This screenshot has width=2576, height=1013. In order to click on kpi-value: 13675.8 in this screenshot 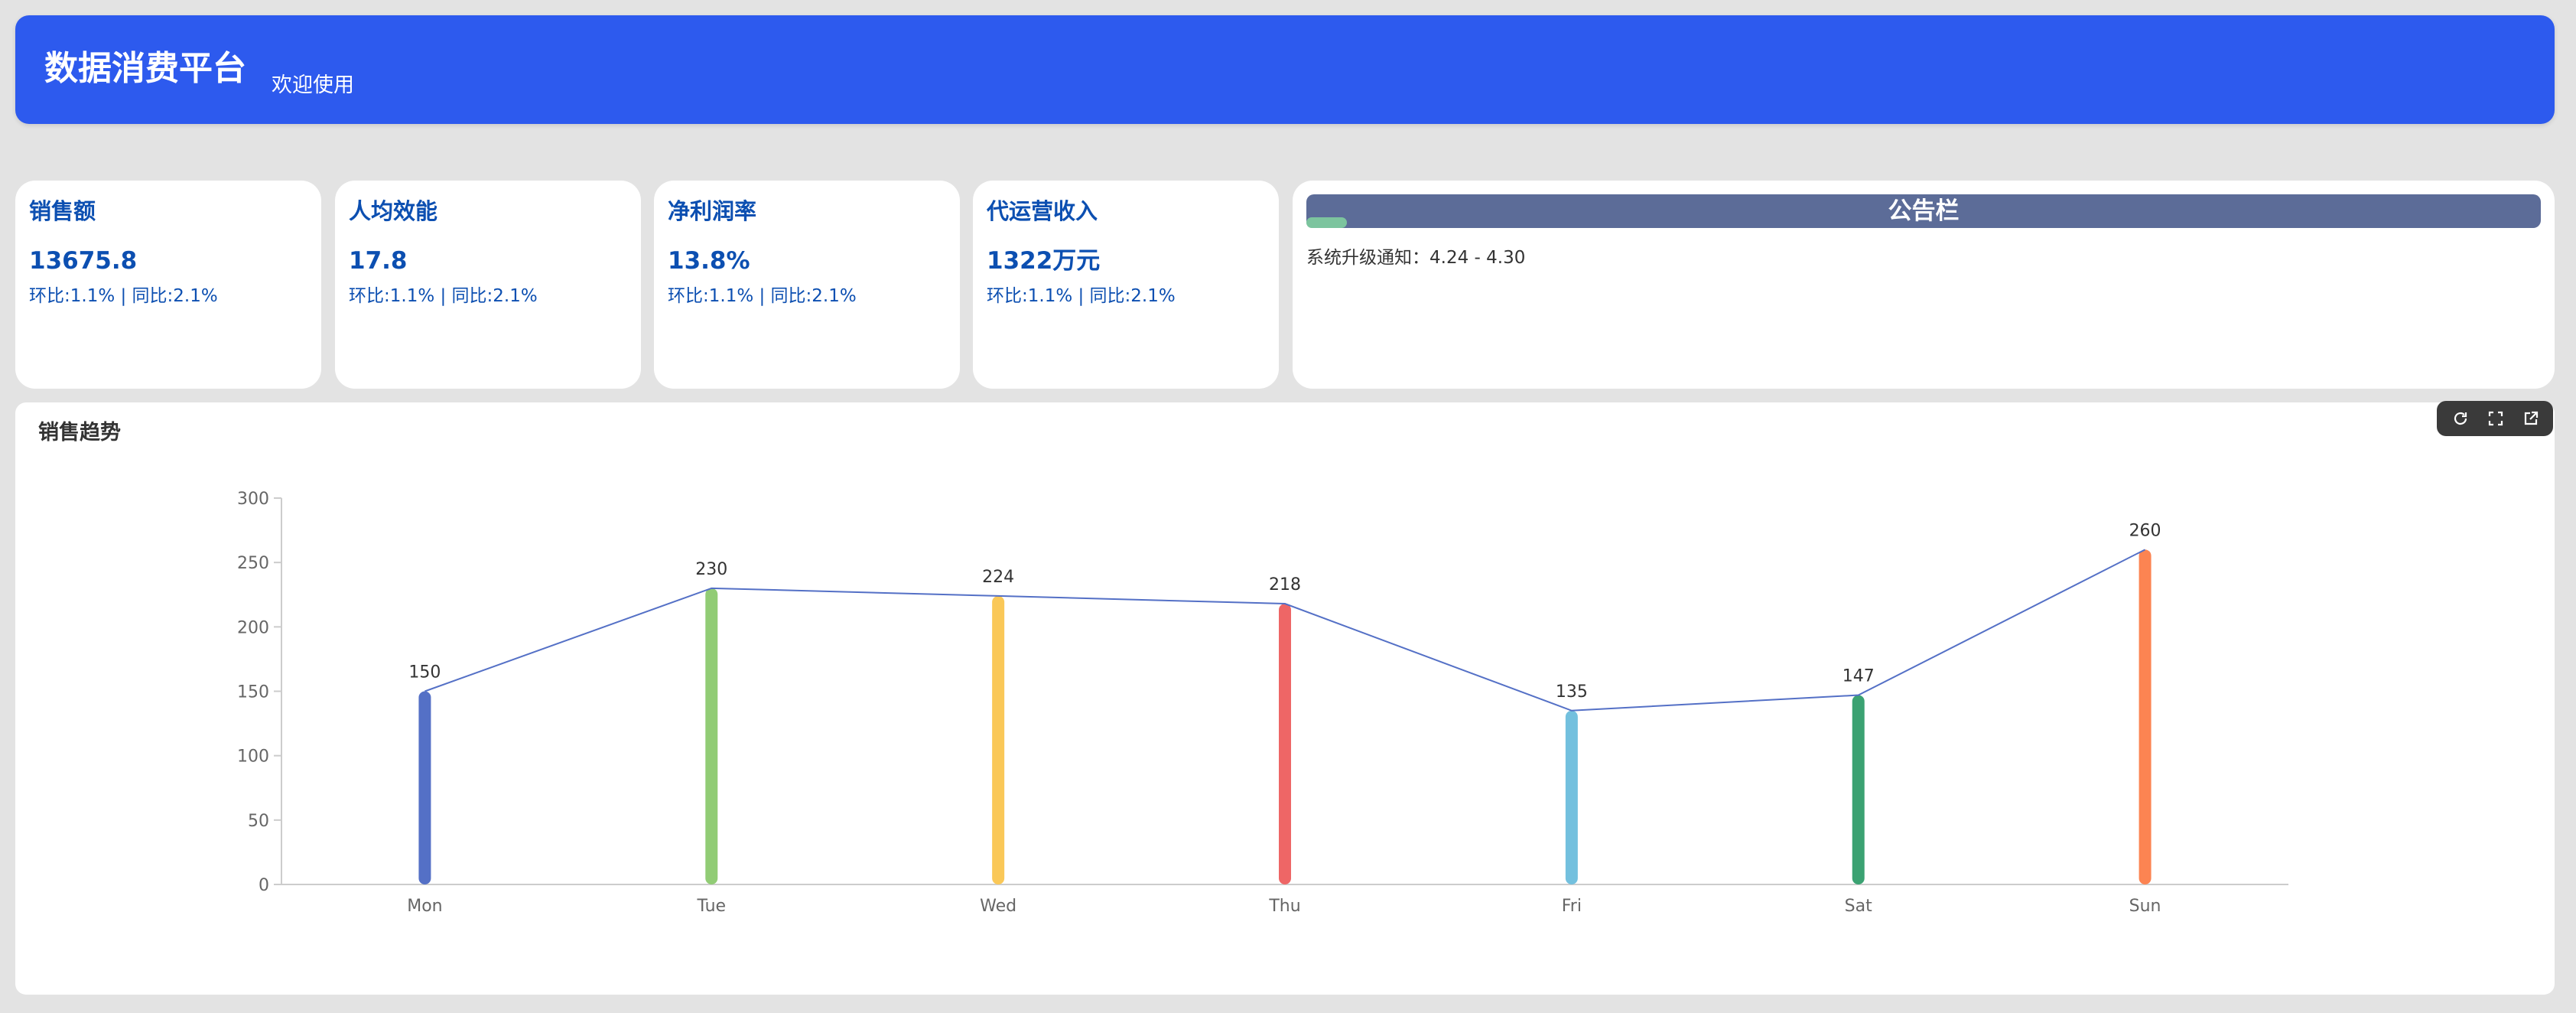, I will do `click(83, 261)`.